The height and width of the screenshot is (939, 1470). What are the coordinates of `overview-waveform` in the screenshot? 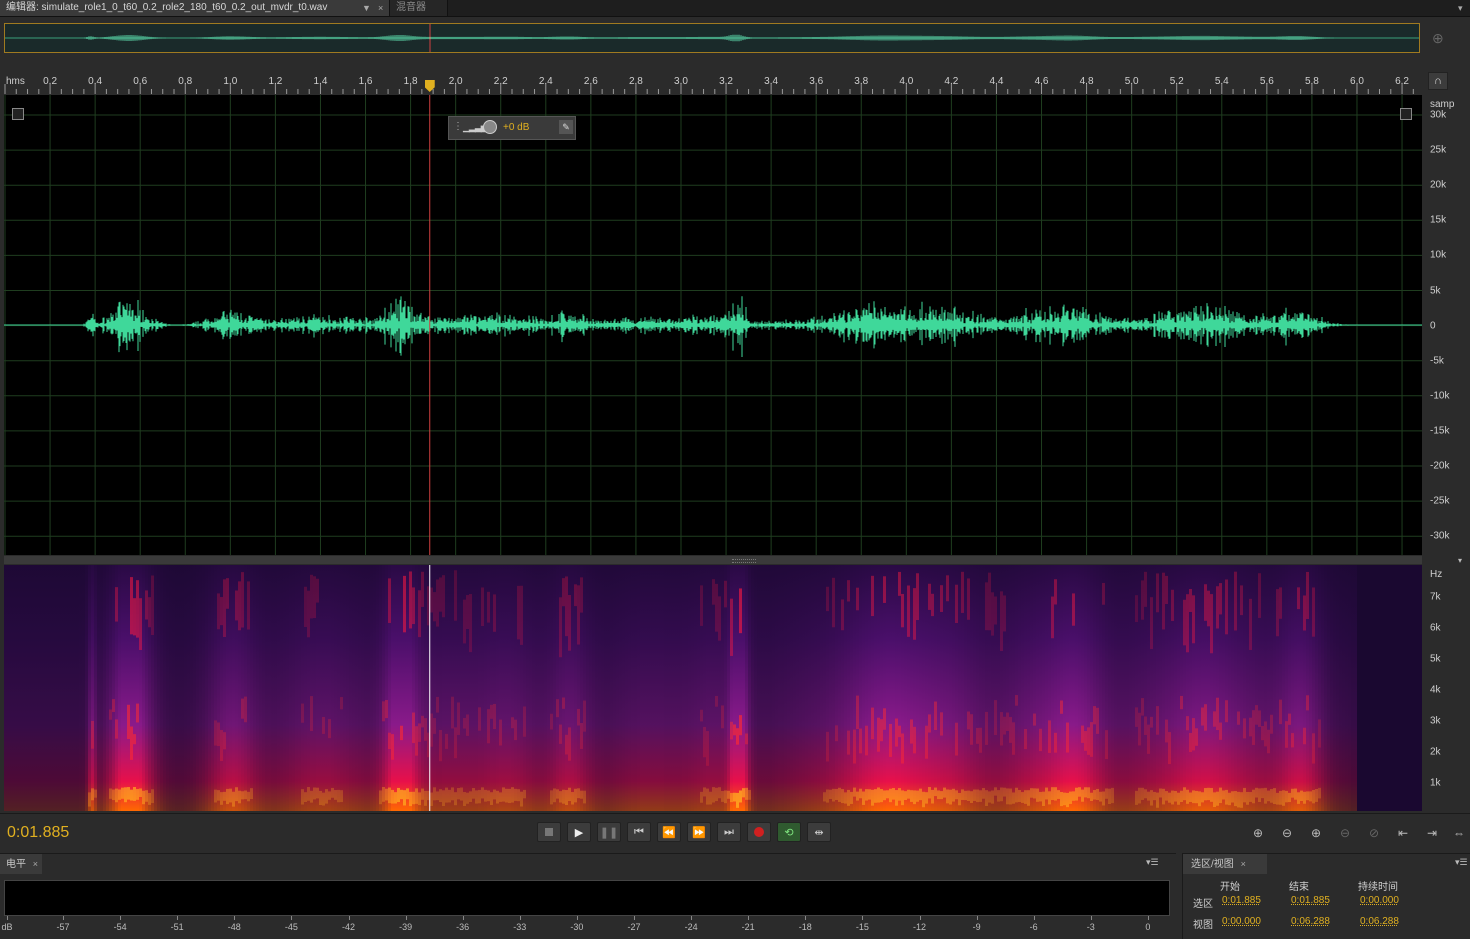 It's located at (712, 38).